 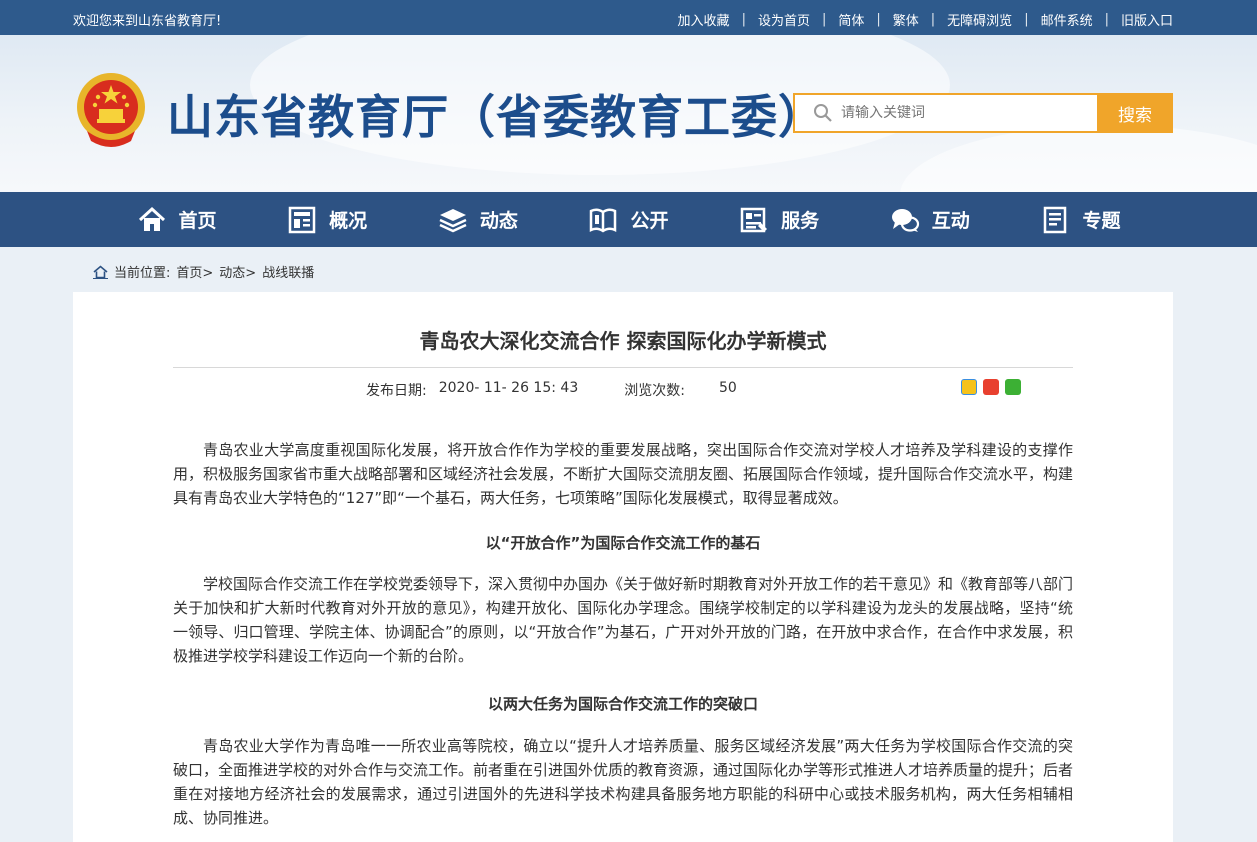 I want to click on article-meta: 发布日期: 2020- 11- 26 15: 43 浏览次数: 50, so click(x=551, y=390).